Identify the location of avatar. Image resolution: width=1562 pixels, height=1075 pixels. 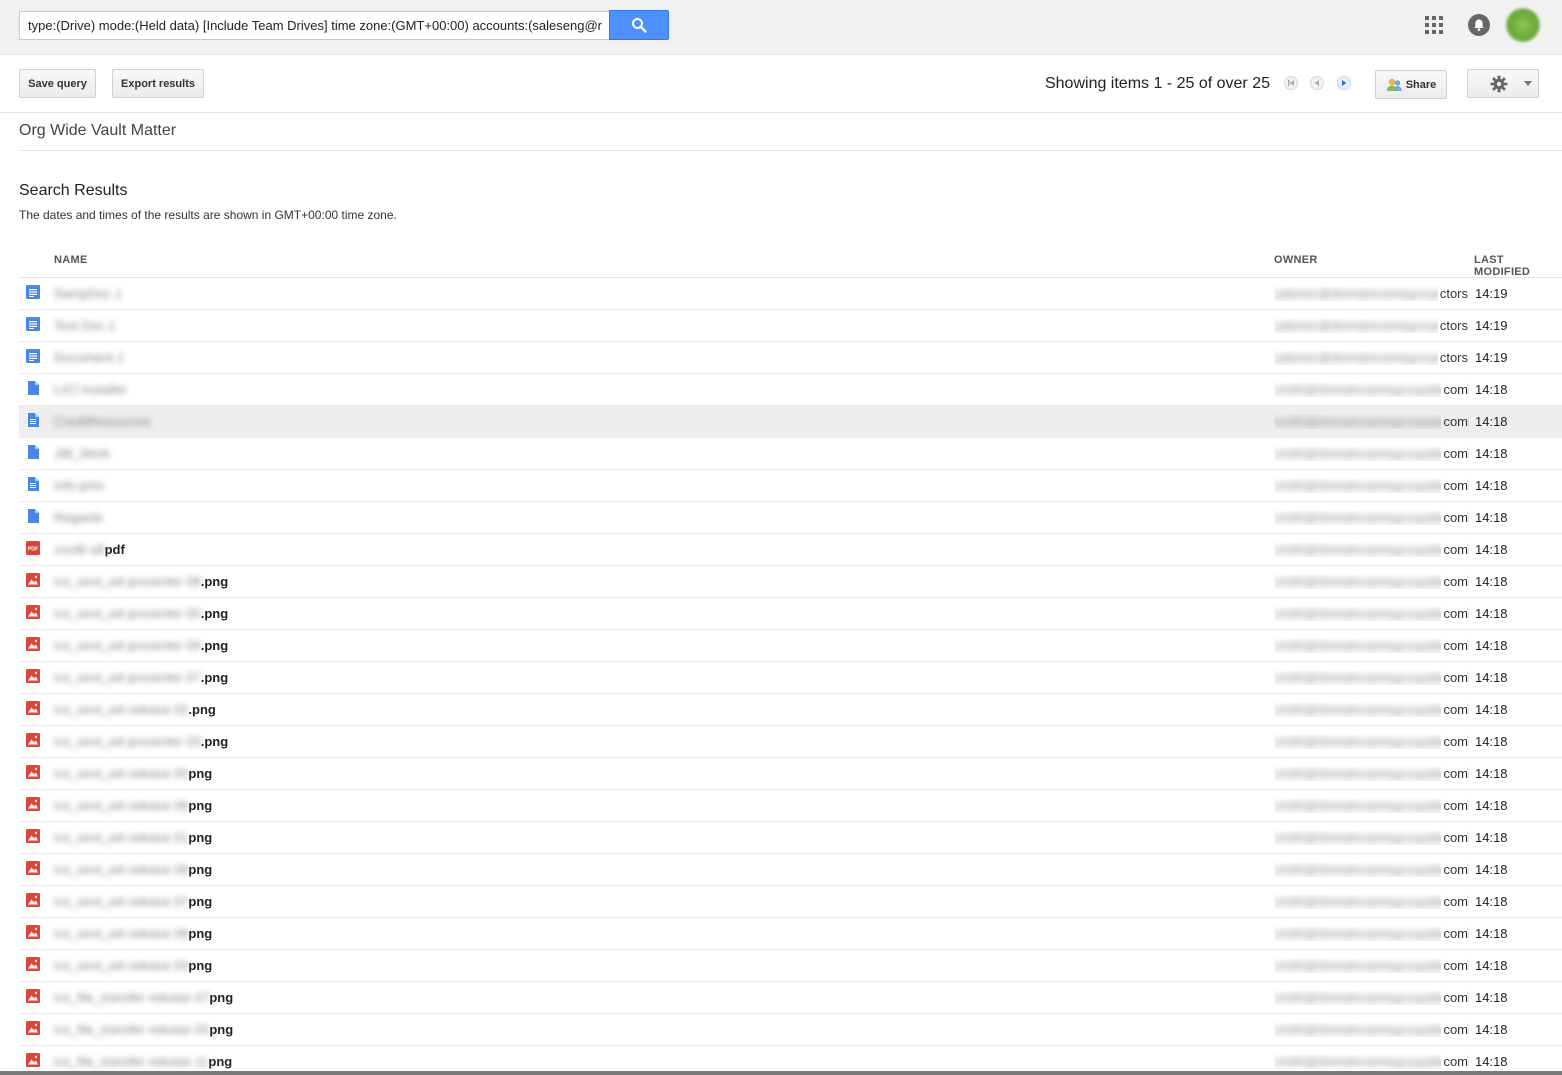
(1523, 25).